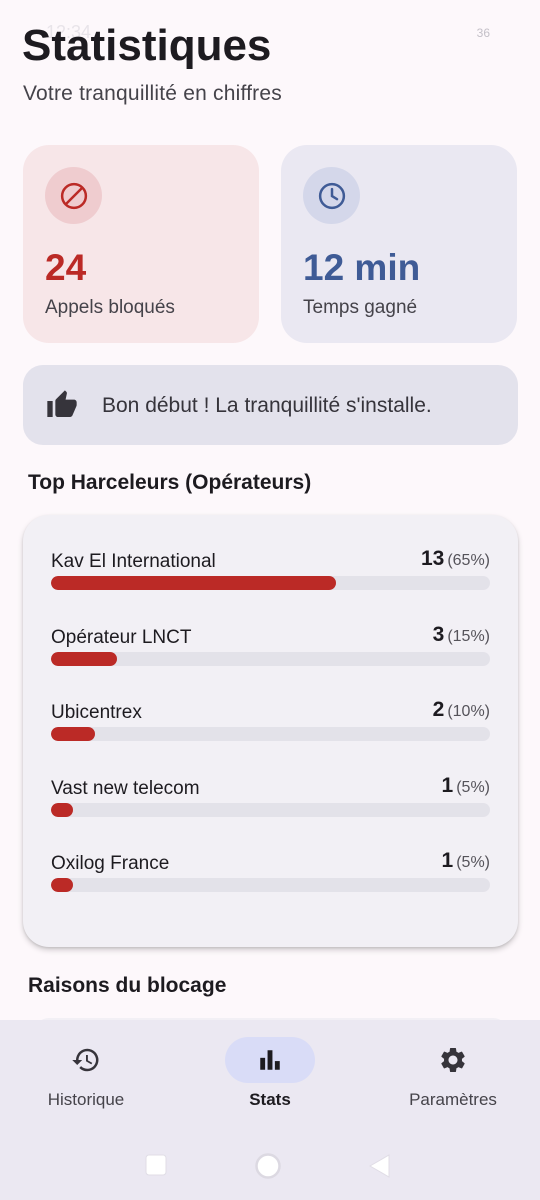  What do you see at coordinates (270, 1060) in the screenshot?
I see `bar-chart-icon` at bounding box center [270, 1060].